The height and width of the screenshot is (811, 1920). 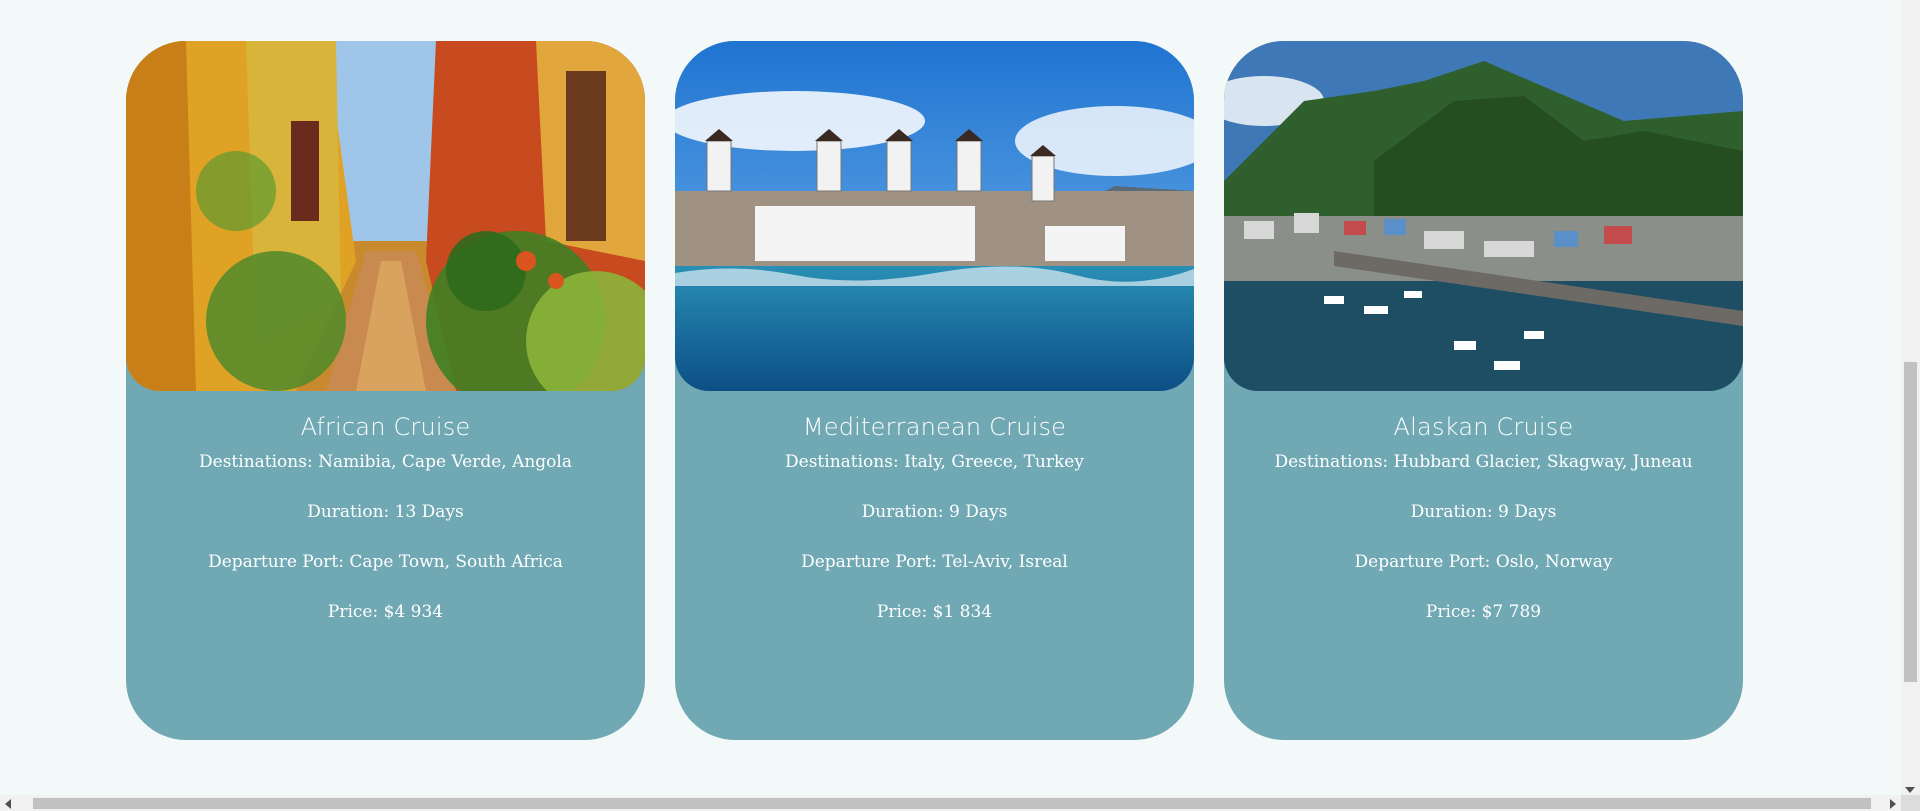 I want to click on card-price: Price: $7 789, so click(x=1483, y=612).